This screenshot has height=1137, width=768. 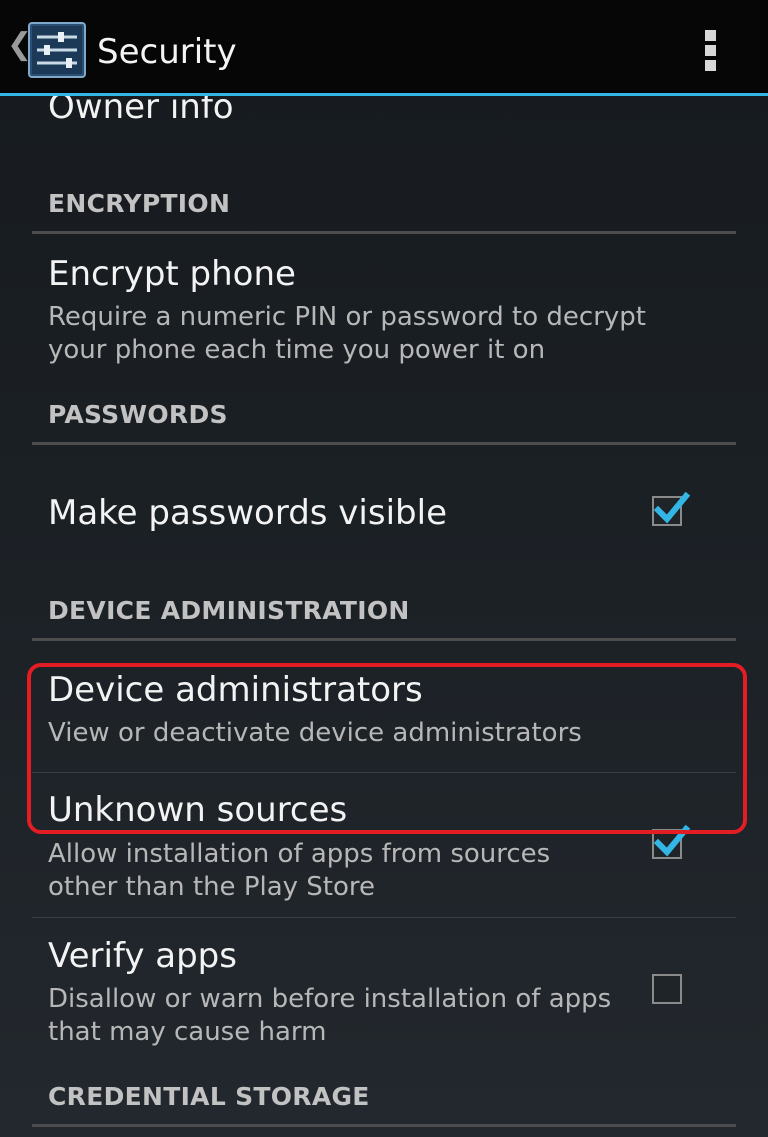 What do you see at coordinates (247, 513) in the screenshot?
I see `make-passwords-visible-title: Make passwords visible` at bounding box center [247, 513].